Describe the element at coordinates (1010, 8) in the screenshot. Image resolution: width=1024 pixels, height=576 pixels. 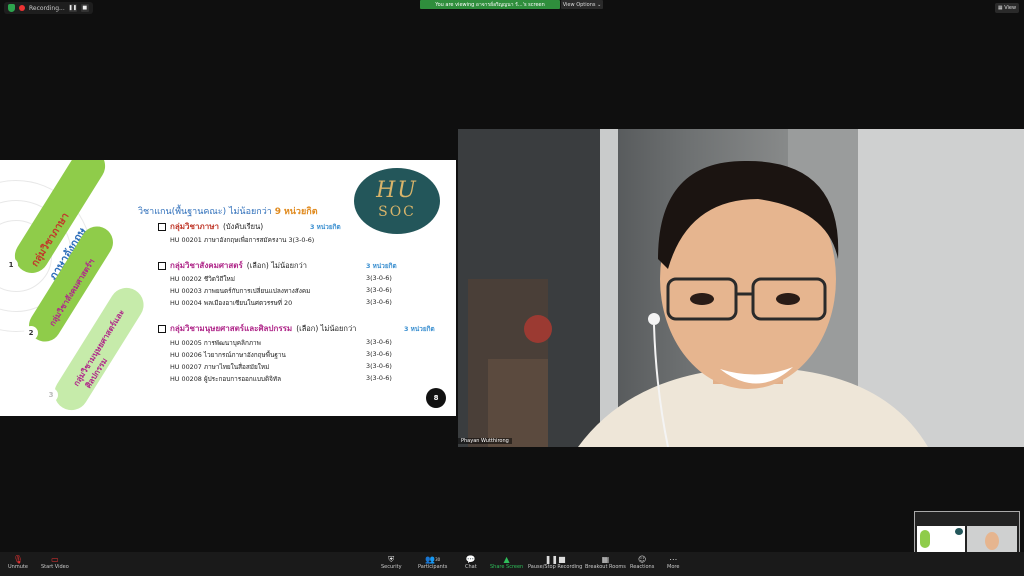
I see `view-button-label: View` at that location.